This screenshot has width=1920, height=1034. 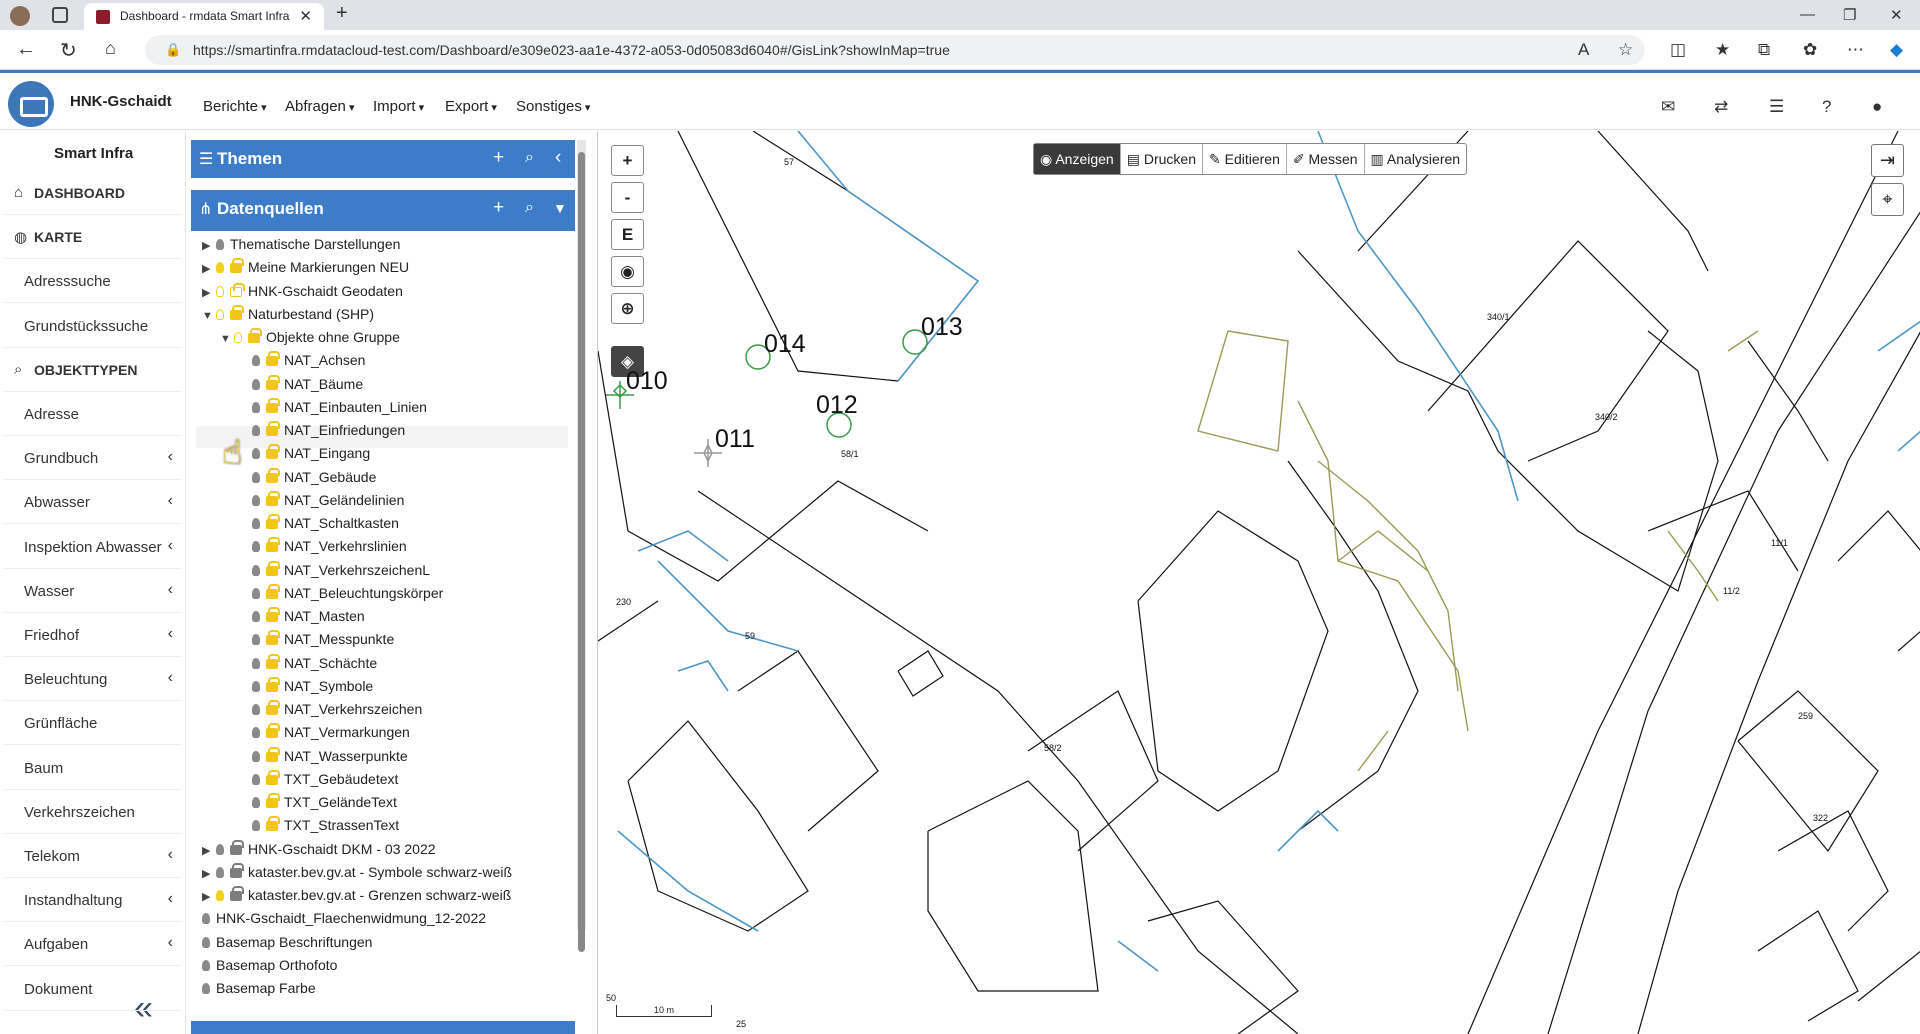 I want to click on nav-item-wasser: Wasser ‹, so click(x=93, y=592).